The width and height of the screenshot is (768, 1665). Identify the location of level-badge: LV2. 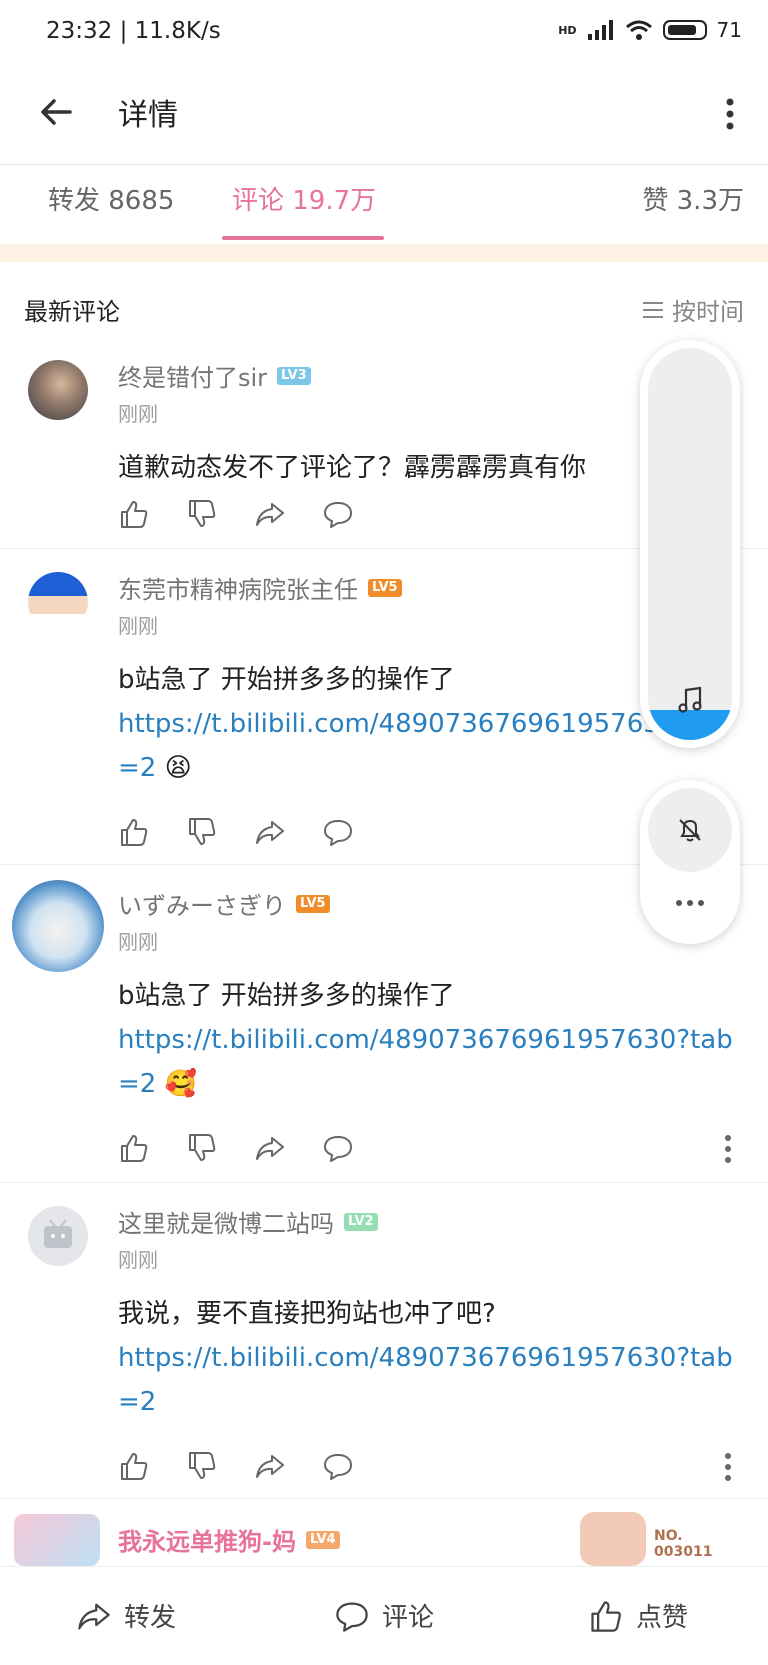
(361, 1221).